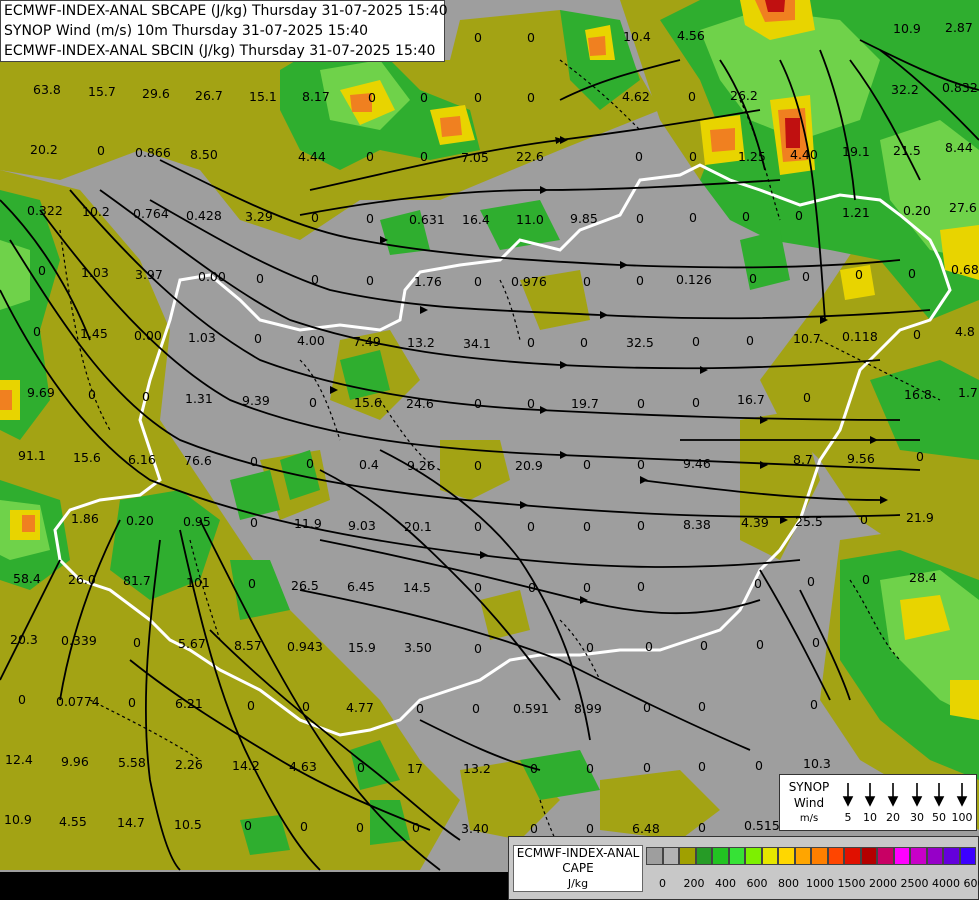 The image size is (979, 900). What do you see at coordinates (893, 817) in the screenshot?
I see `wind-value-3: 20` at bounding box center [893, 817].